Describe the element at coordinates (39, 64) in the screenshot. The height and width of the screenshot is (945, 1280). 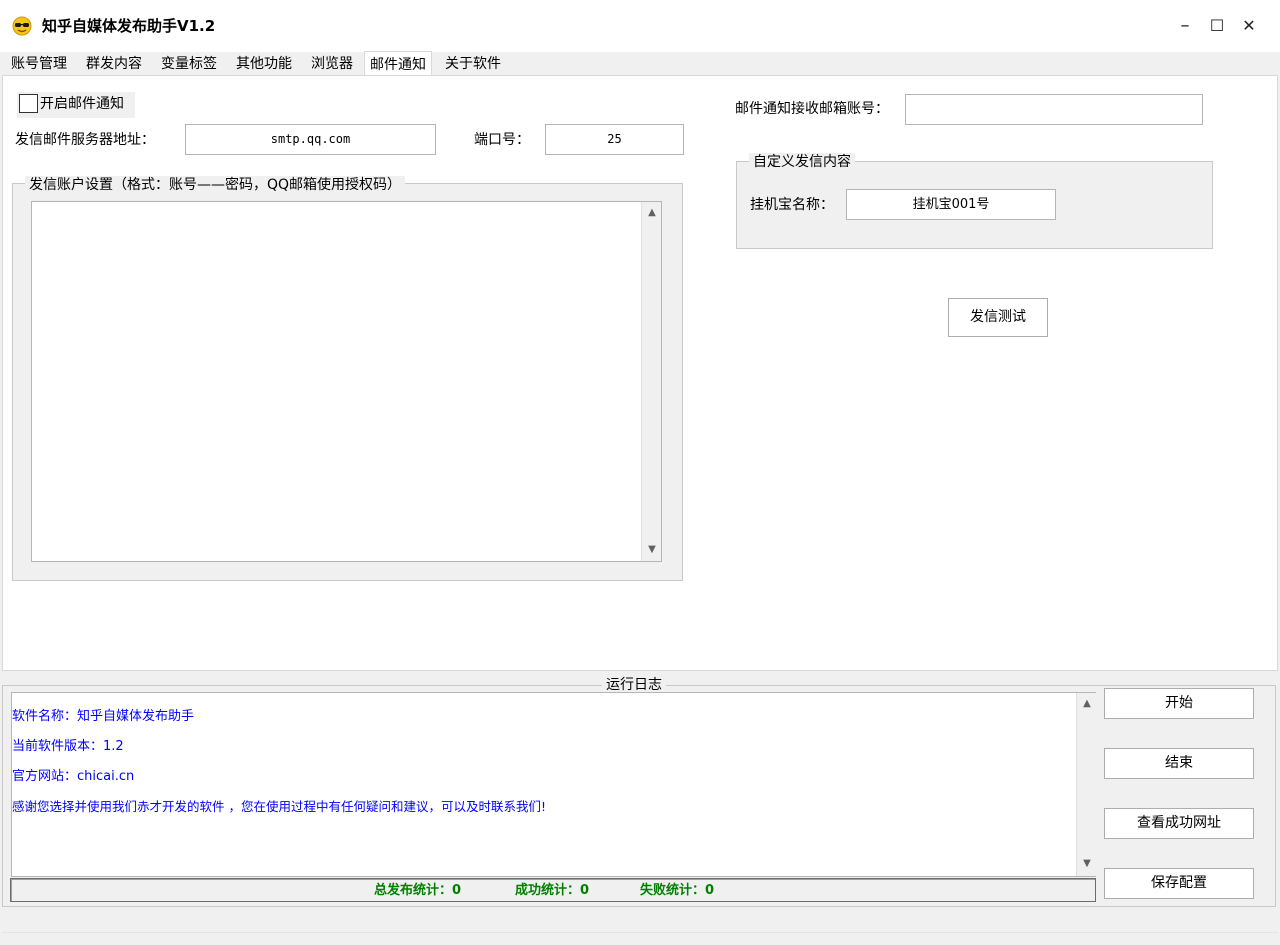
I see `tab-account-management: 账号管理` at that location.